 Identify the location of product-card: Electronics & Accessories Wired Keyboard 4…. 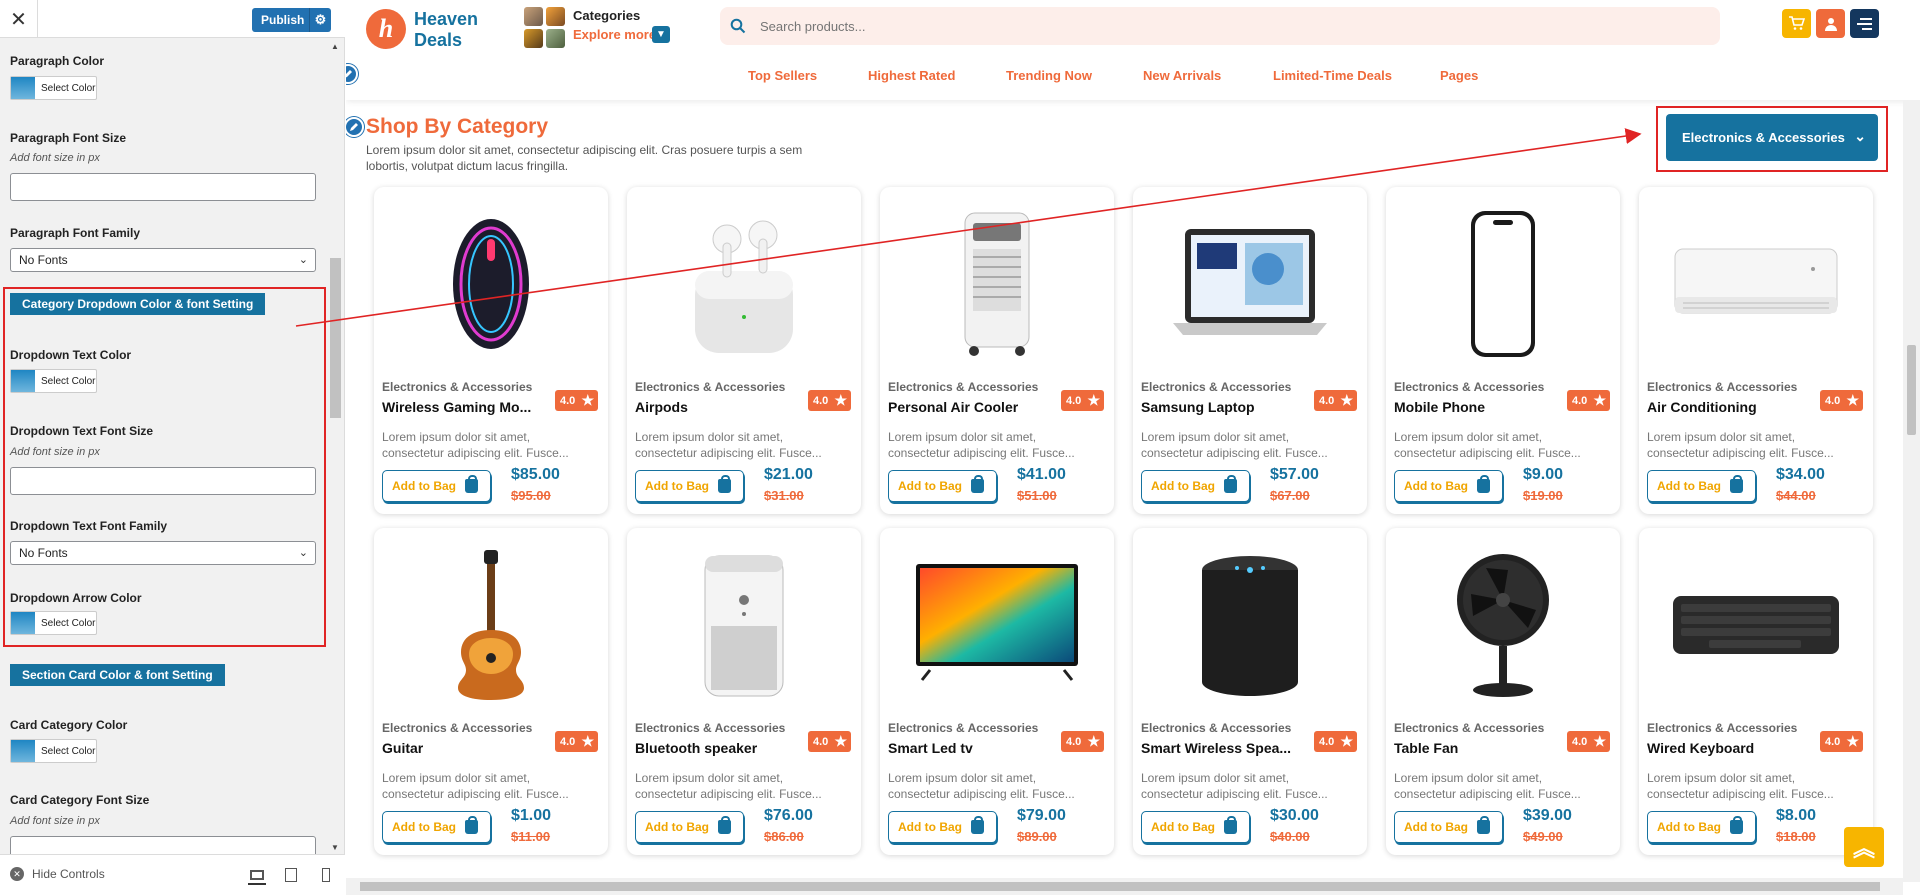
(1756, 691).